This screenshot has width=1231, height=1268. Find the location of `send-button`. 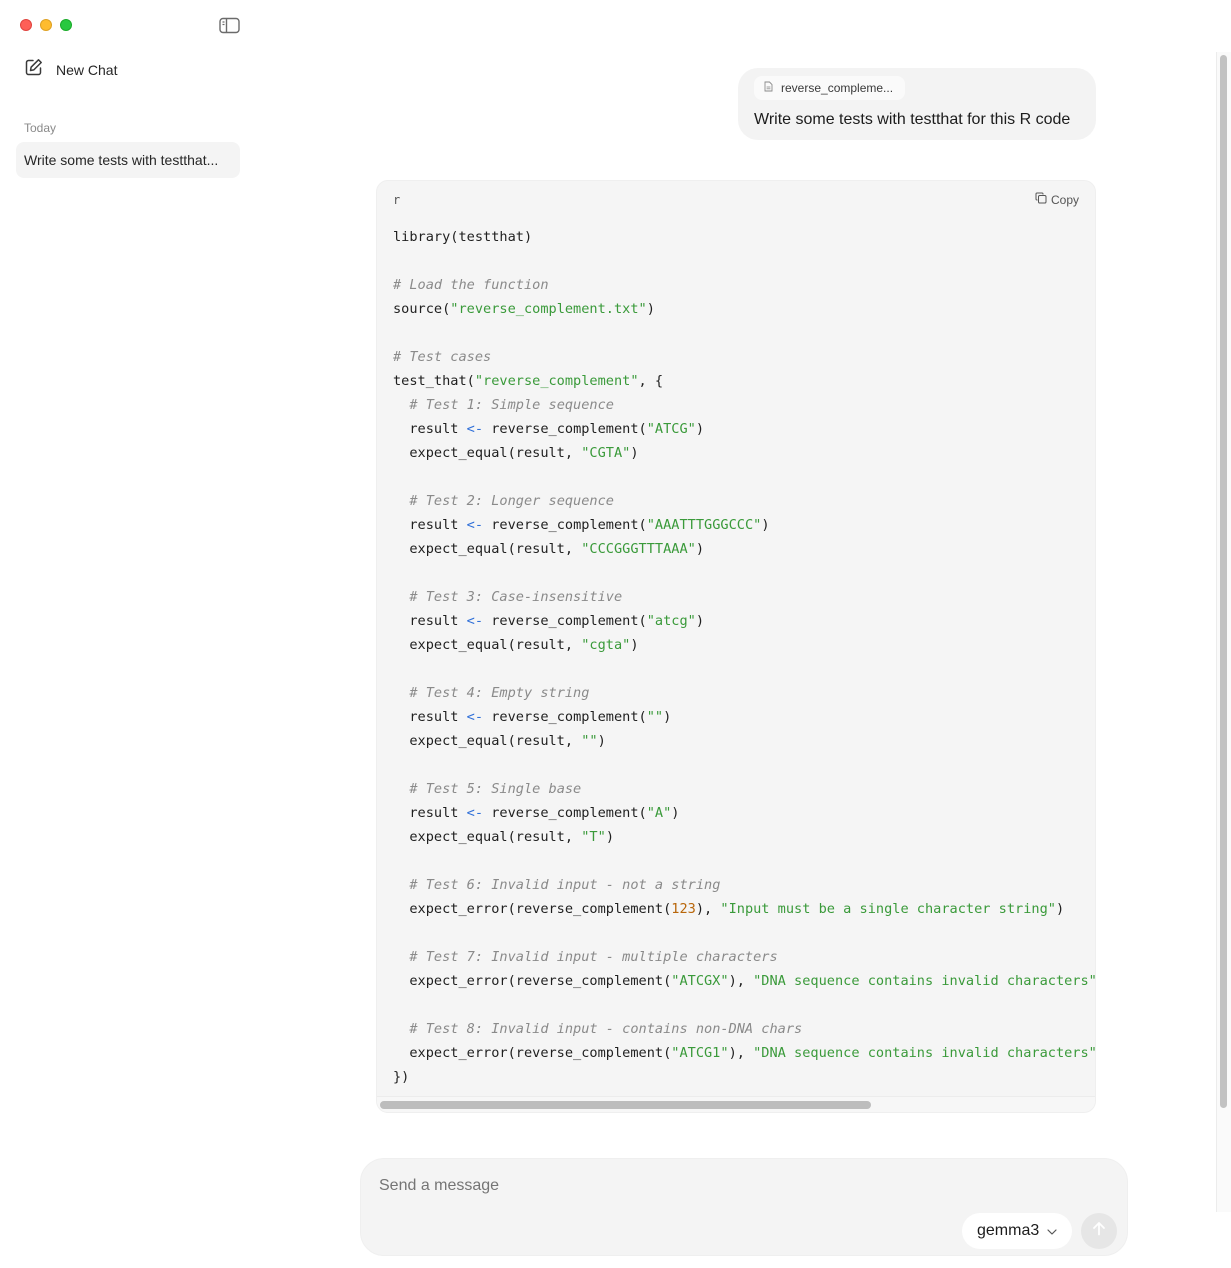

send-button is located at coordinates (1099, 1231).